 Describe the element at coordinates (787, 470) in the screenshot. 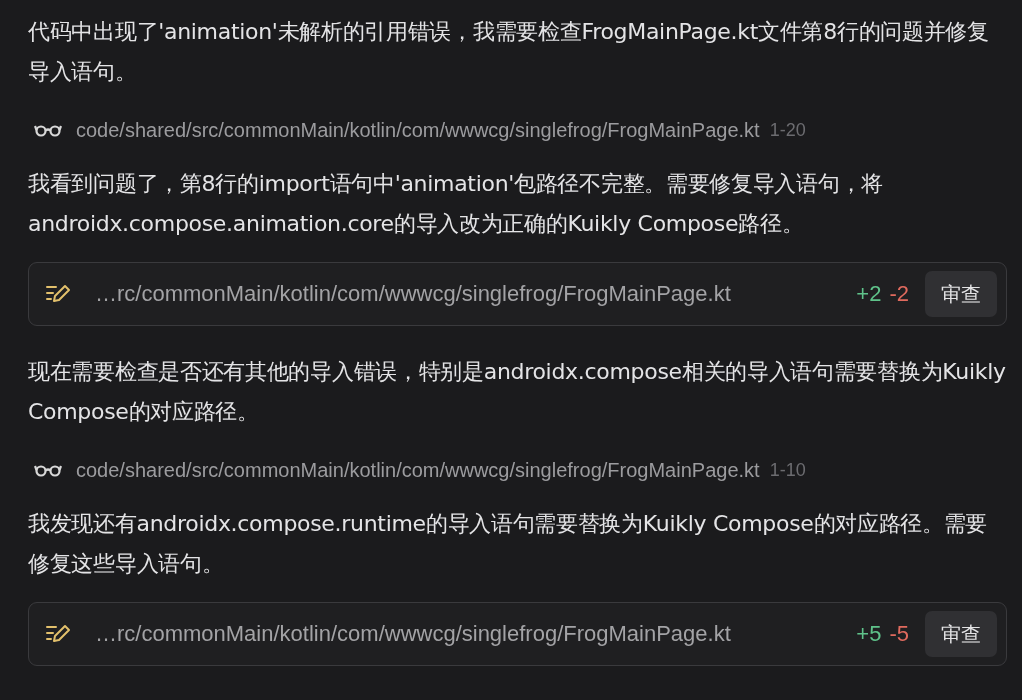

I see `line-range: 1-10` at that location.